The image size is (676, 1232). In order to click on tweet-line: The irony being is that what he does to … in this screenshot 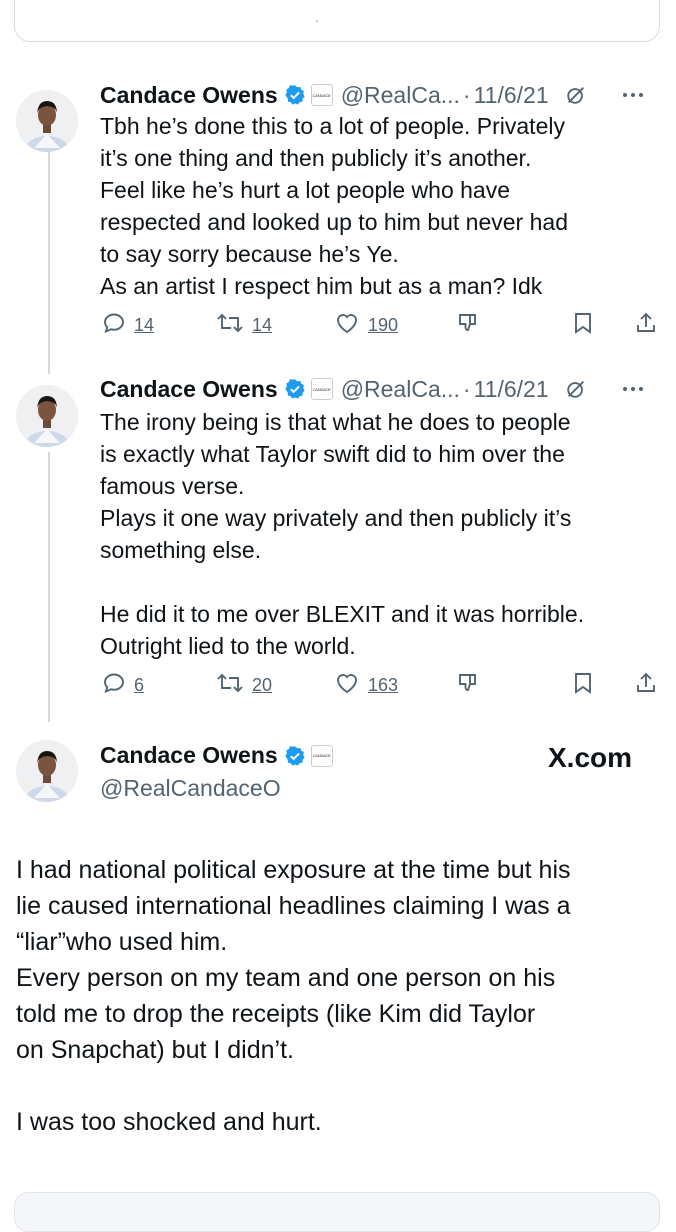, I will do `click(335, 422)`.